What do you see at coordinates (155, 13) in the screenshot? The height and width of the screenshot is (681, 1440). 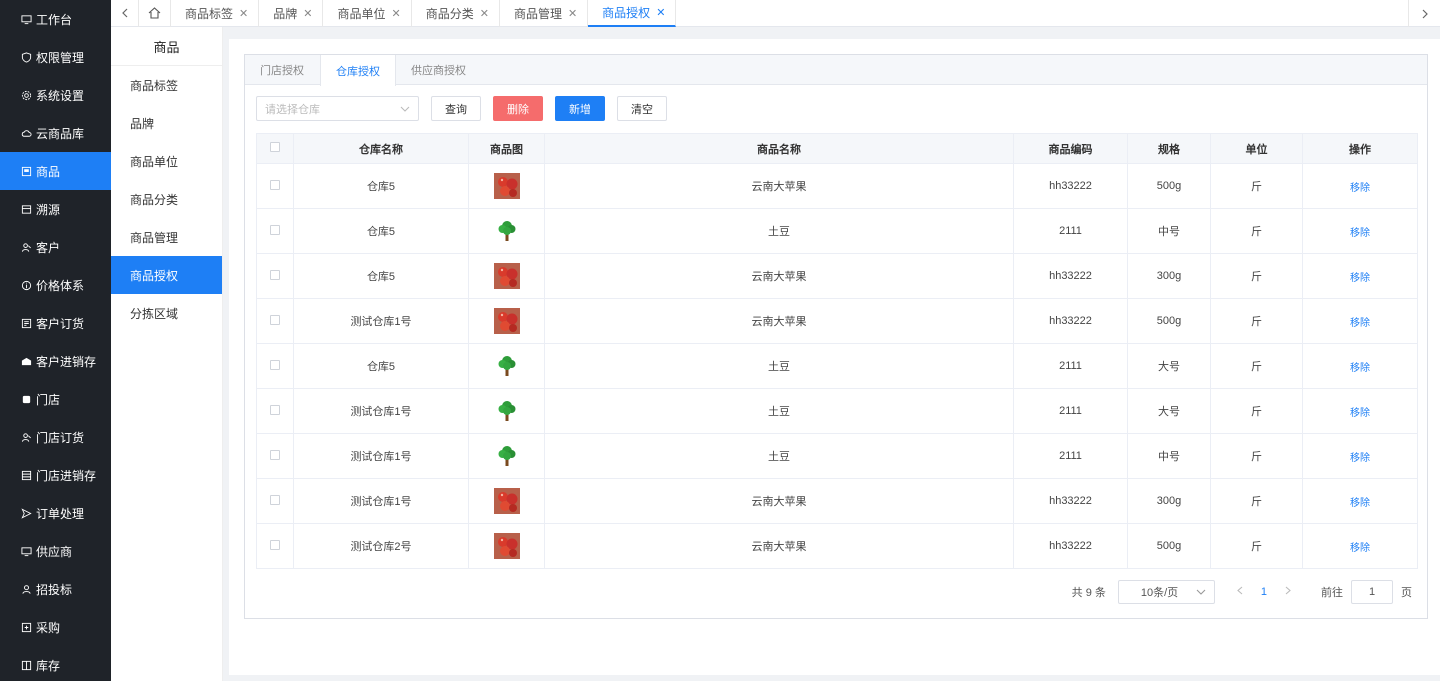 I see `home-tab` at bounding box center [155, 13].